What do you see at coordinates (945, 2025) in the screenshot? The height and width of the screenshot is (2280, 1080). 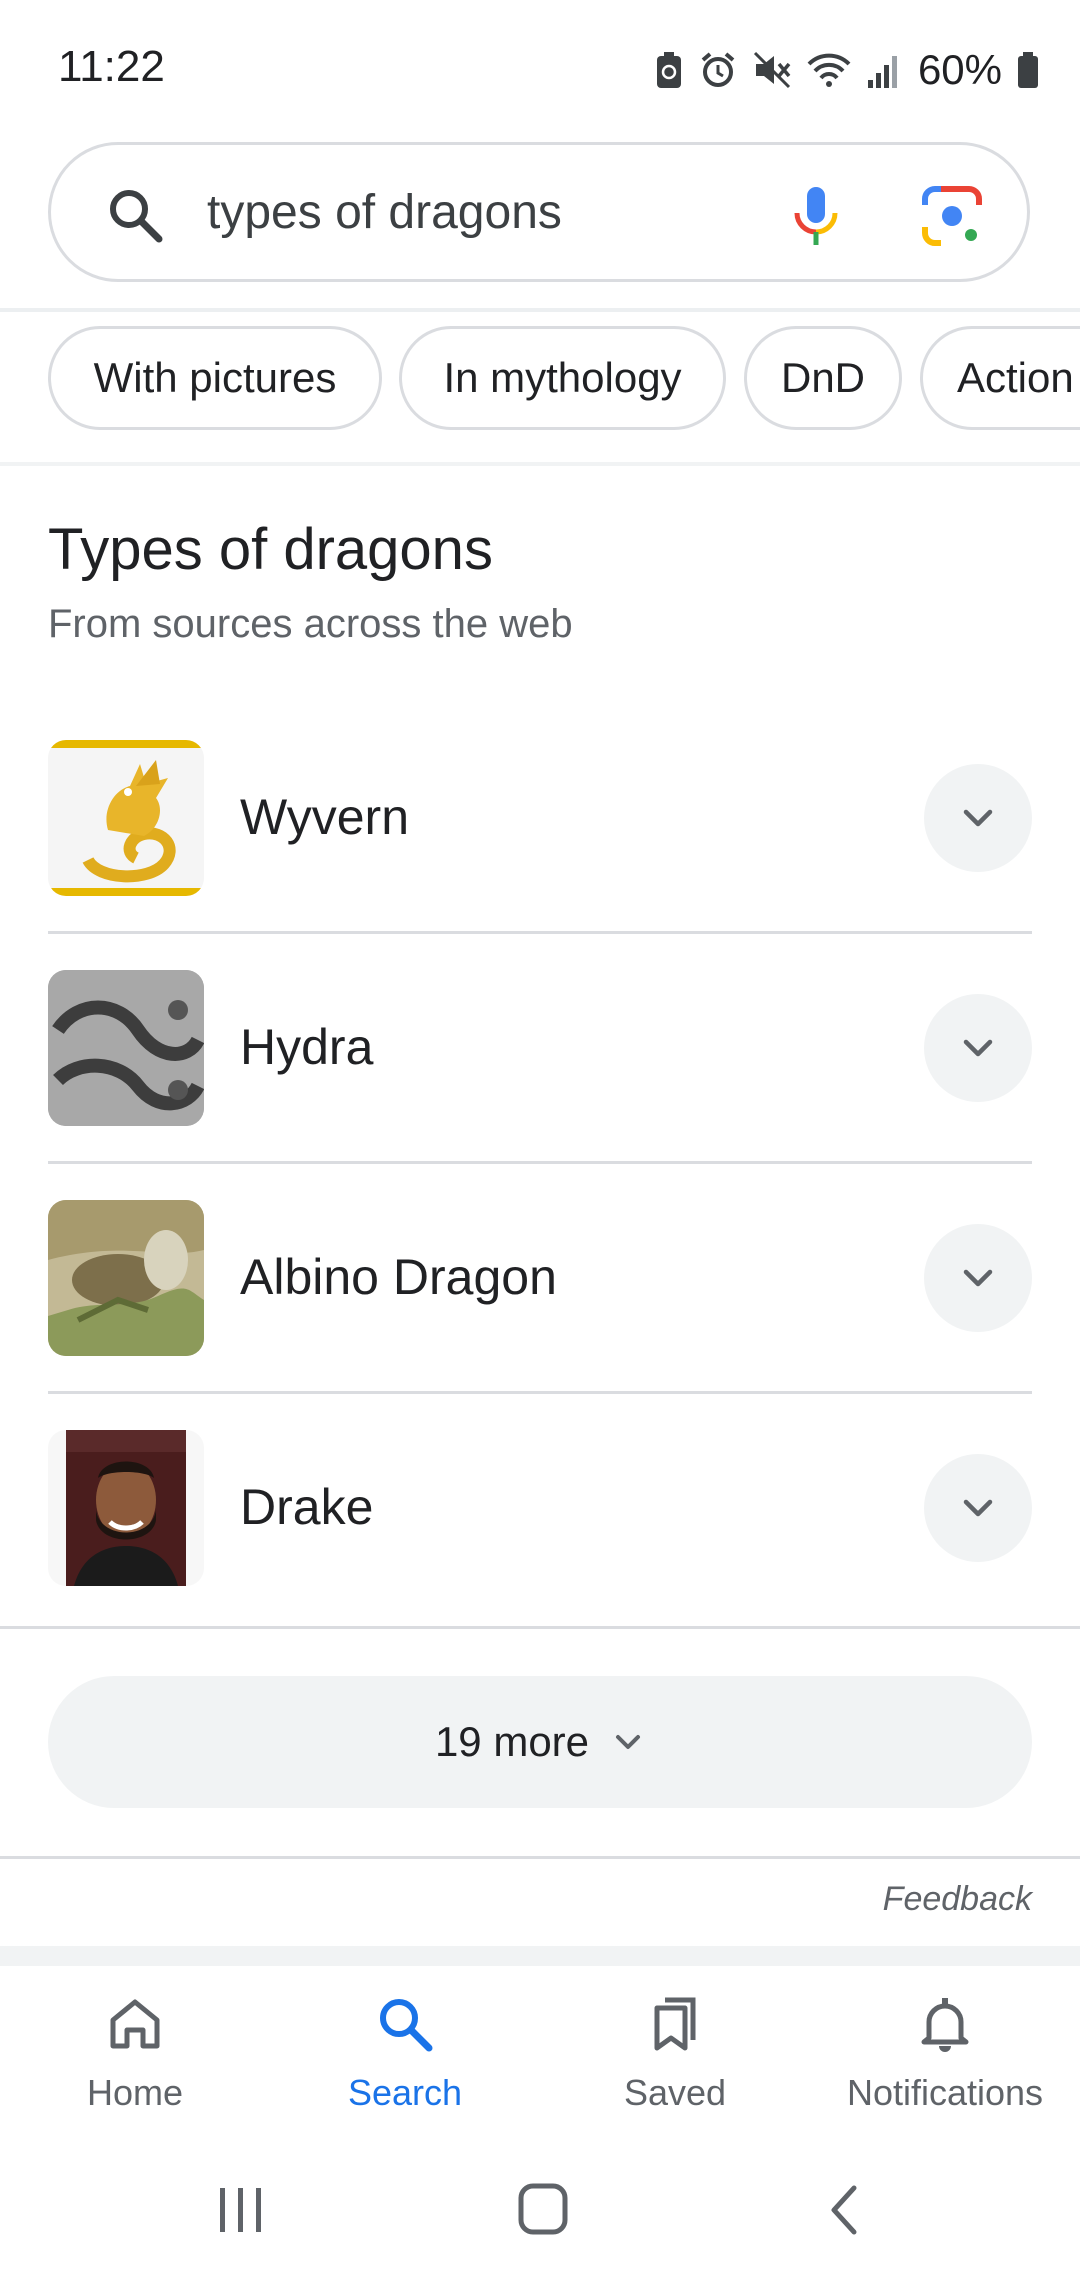 I see `bell-icon` at bounding box center [945, 2025].